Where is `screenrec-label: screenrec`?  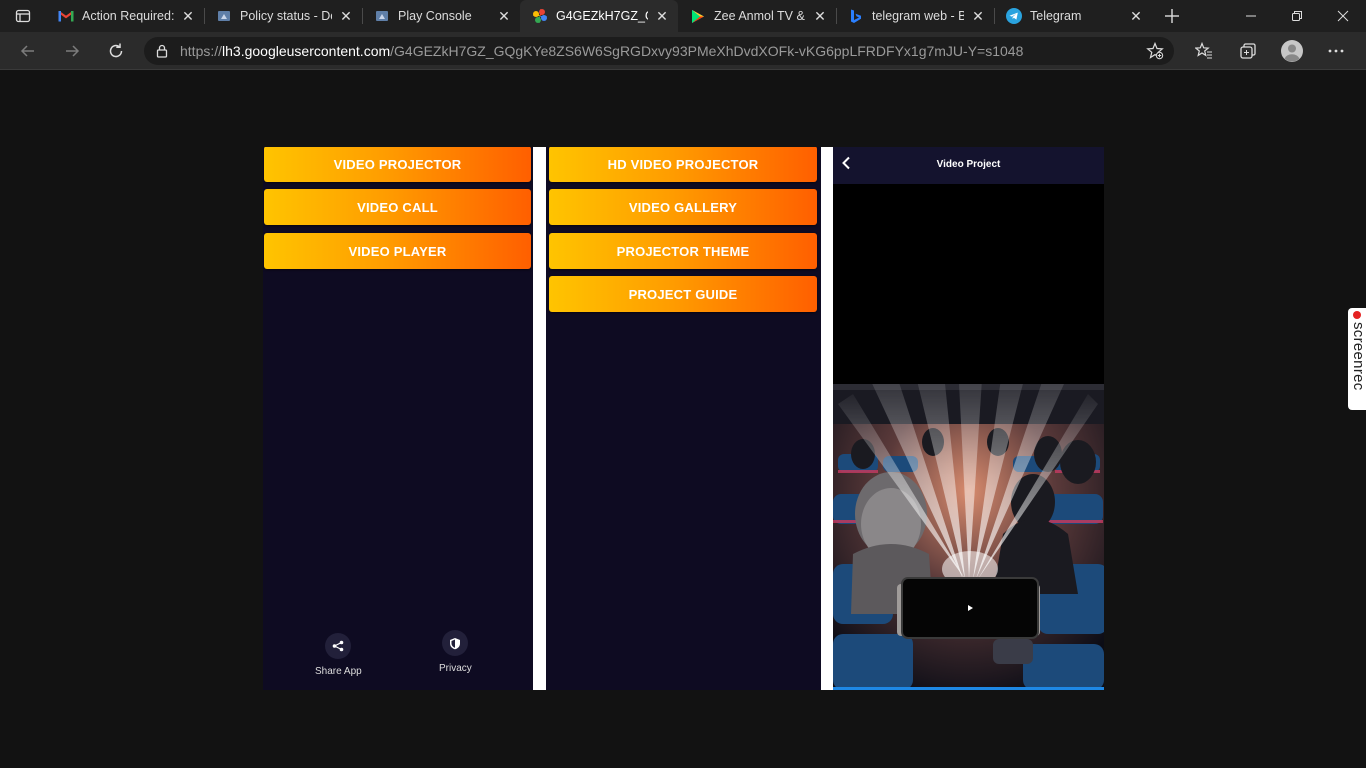 screenrec-label: screenrec is located at coordinates (1358, 356).